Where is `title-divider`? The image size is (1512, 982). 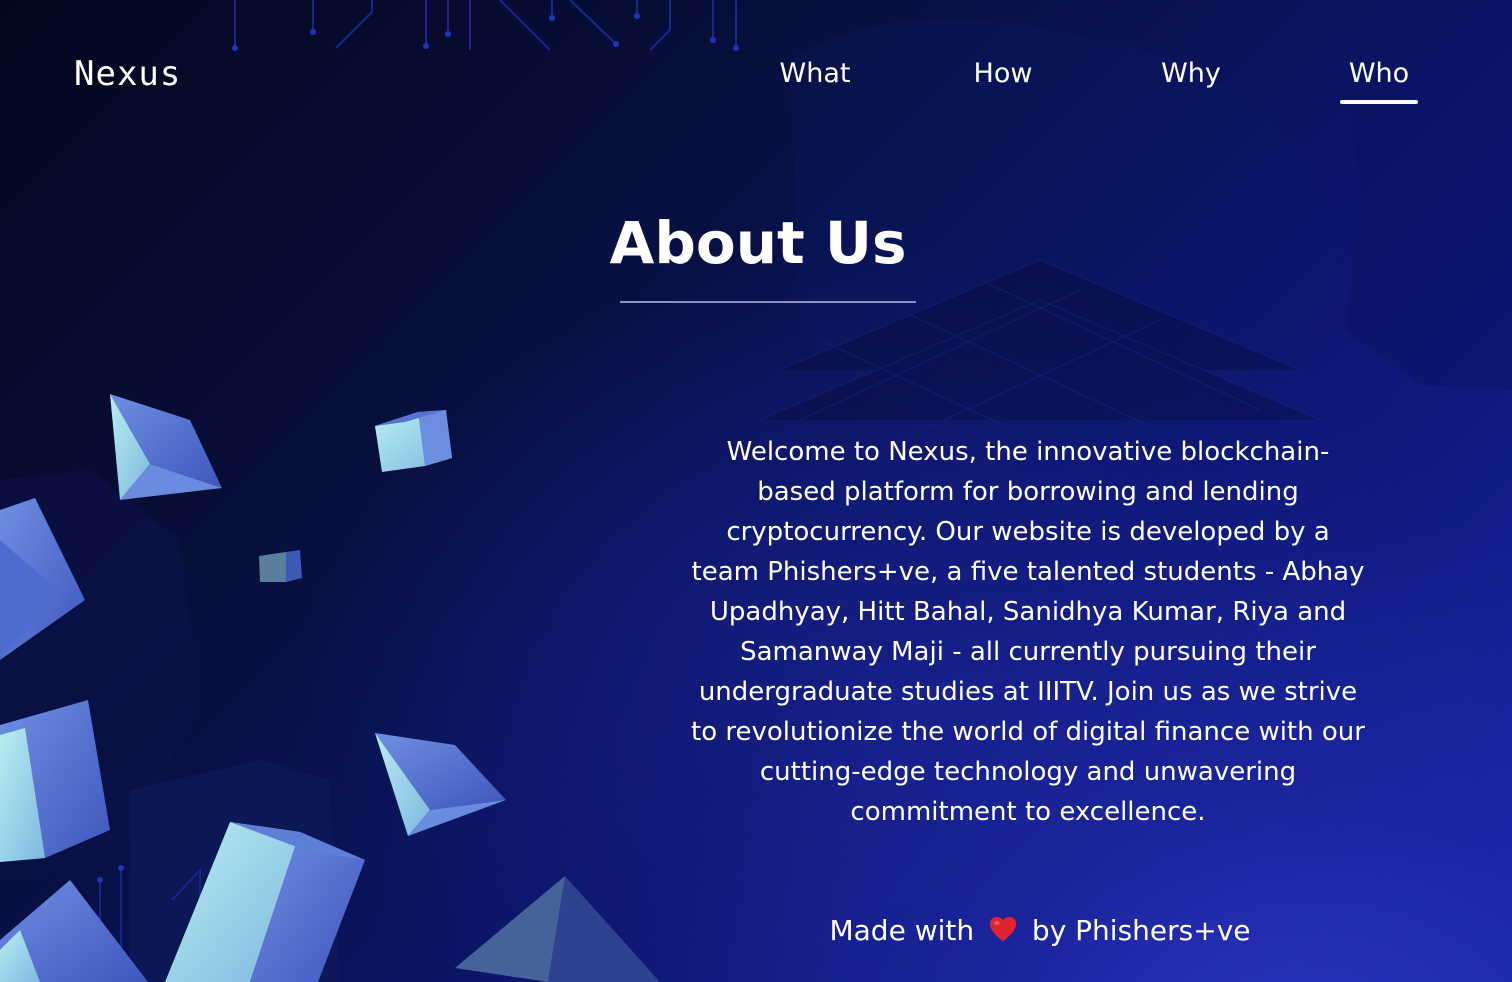
title-divider is located at coordinates (768, 302).